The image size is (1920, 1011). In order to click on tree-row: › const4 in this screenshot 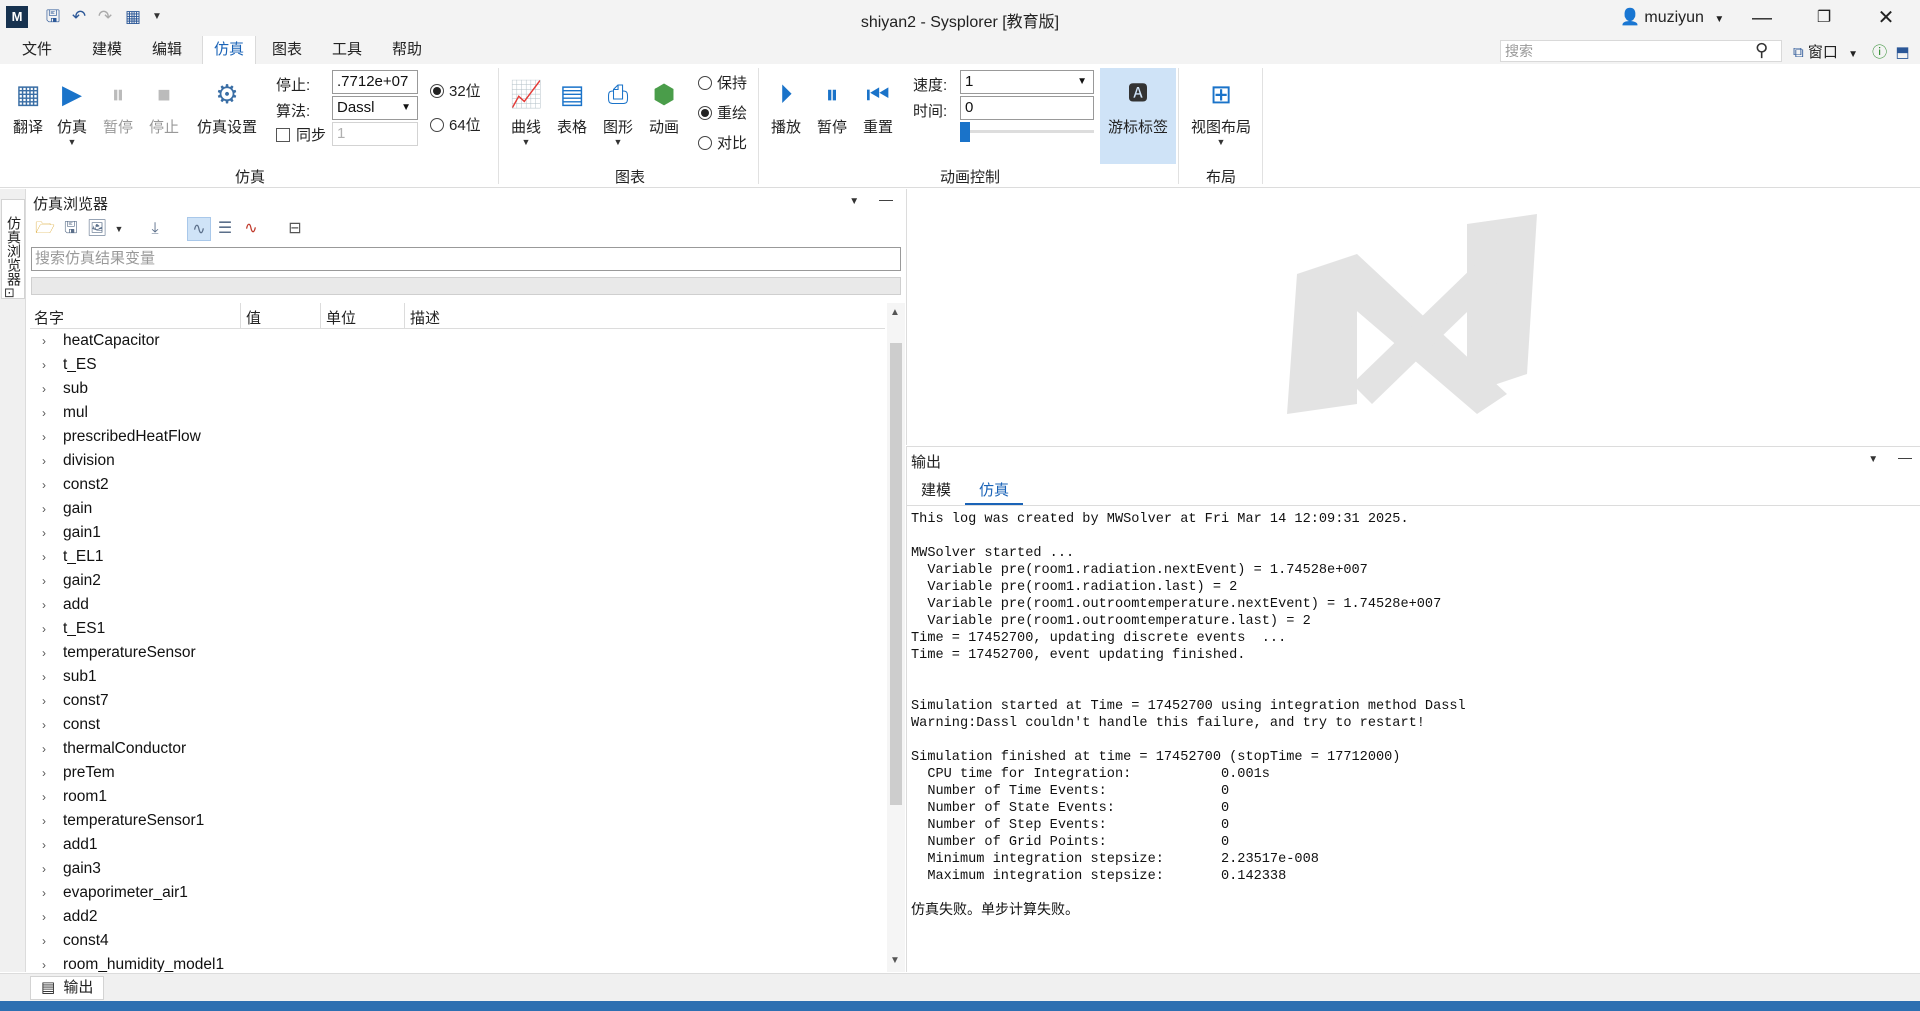, I will do `click(457, 941)`.